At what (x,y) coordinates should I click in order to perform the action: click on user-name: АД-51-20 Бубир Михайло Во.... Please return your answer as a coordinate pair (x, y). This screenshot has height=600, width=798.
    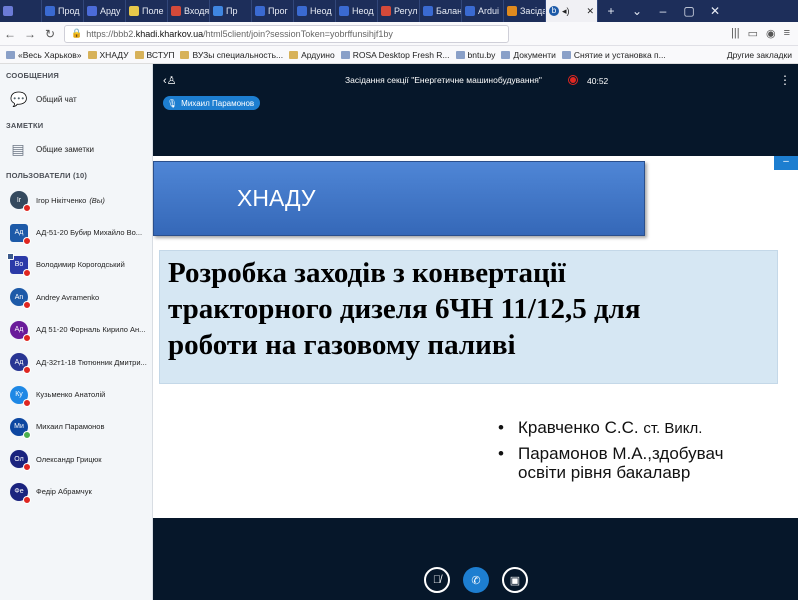
    Looking at the image, I should click on (89, 233).